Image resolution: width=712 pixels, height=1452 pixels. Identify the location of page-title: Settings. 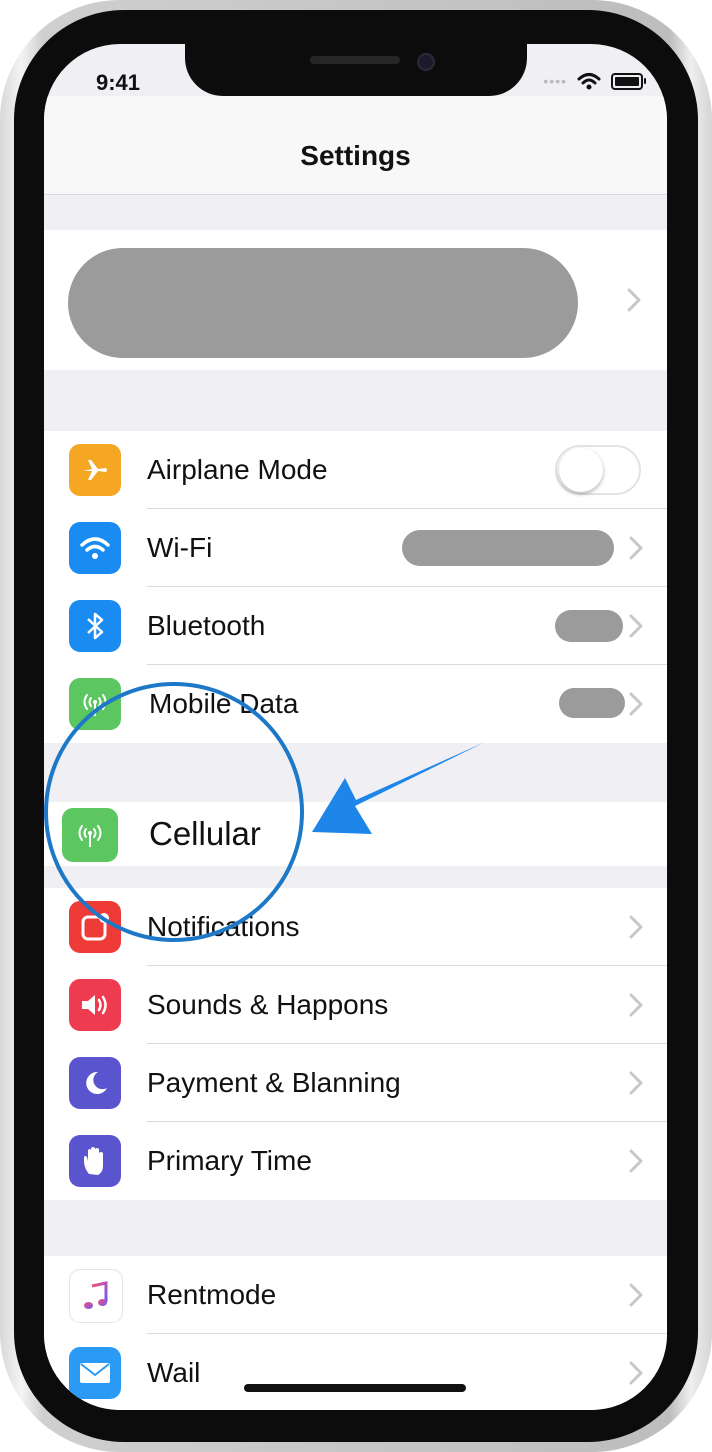
(355, 155).